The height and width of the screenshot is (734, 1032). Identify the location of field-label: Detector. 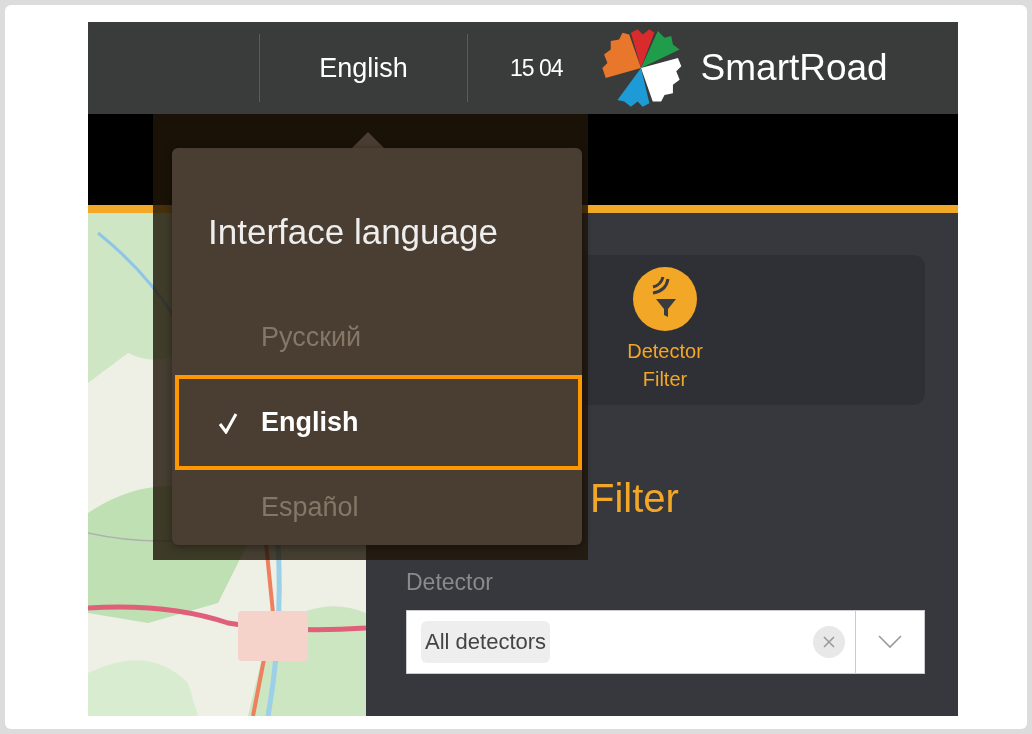
(449, 582).